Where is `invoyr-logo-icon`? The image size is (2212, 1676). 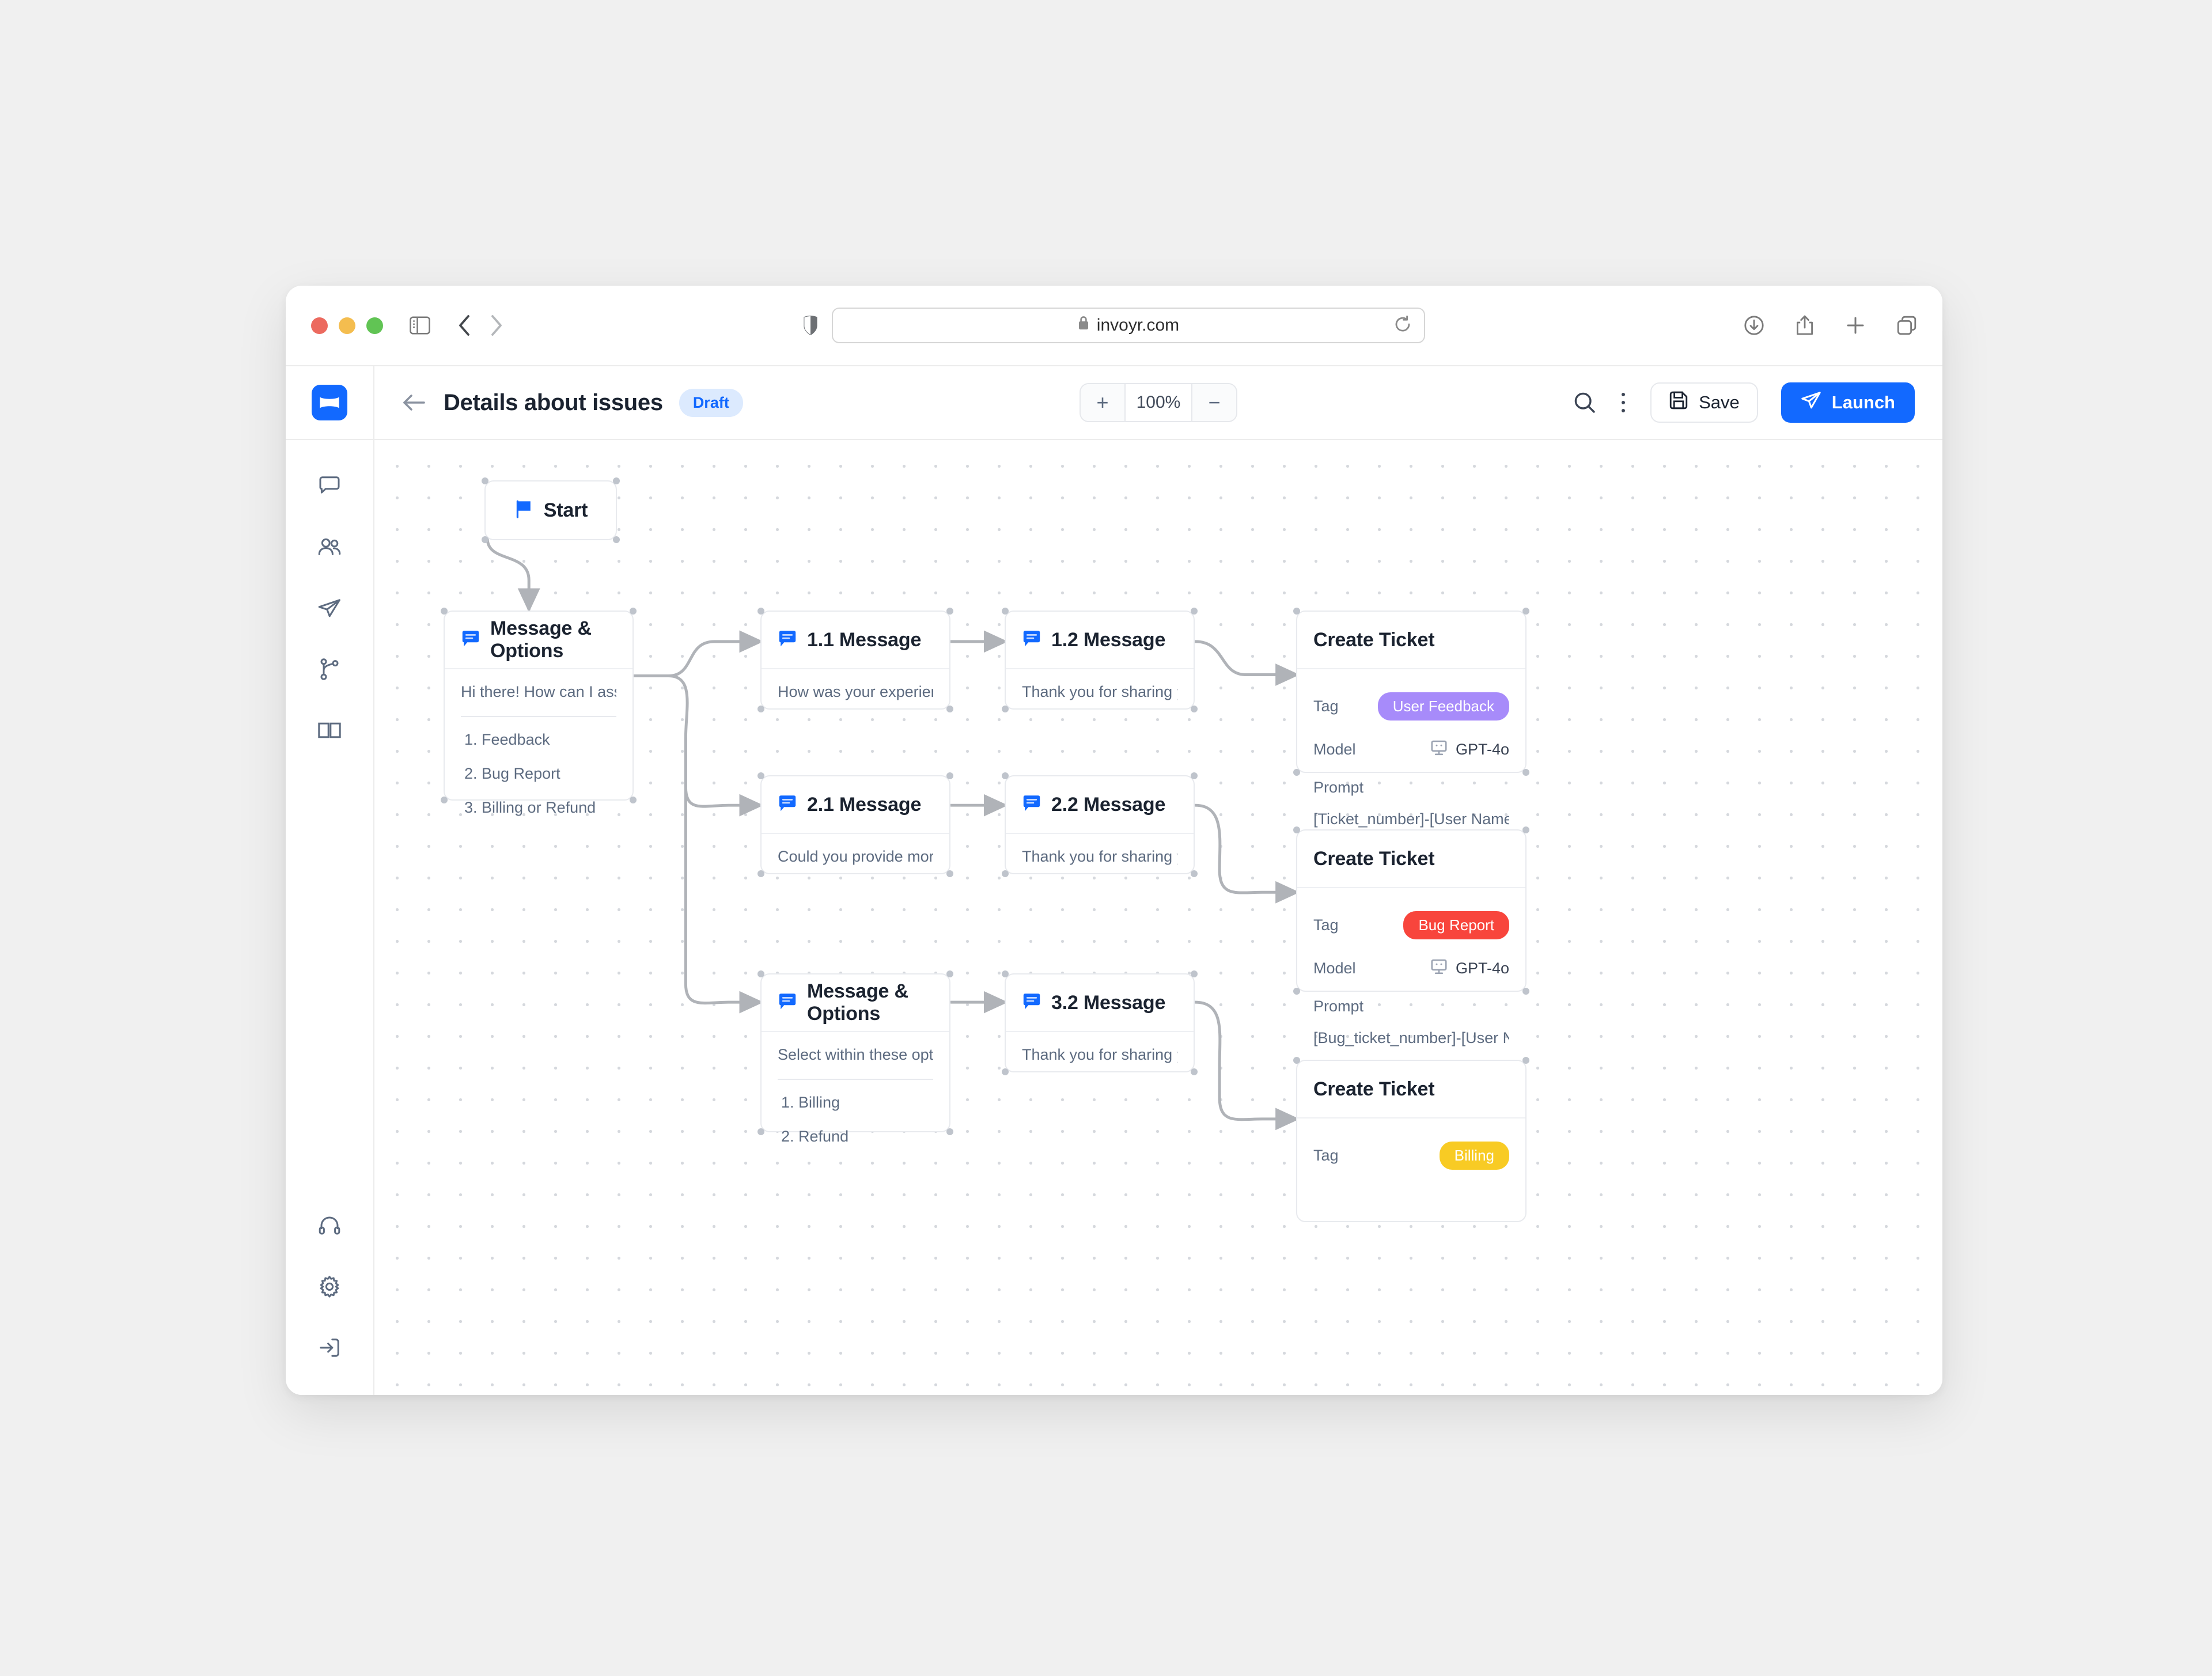
invoyr-logo-icon is located at coordinates (329, 402).